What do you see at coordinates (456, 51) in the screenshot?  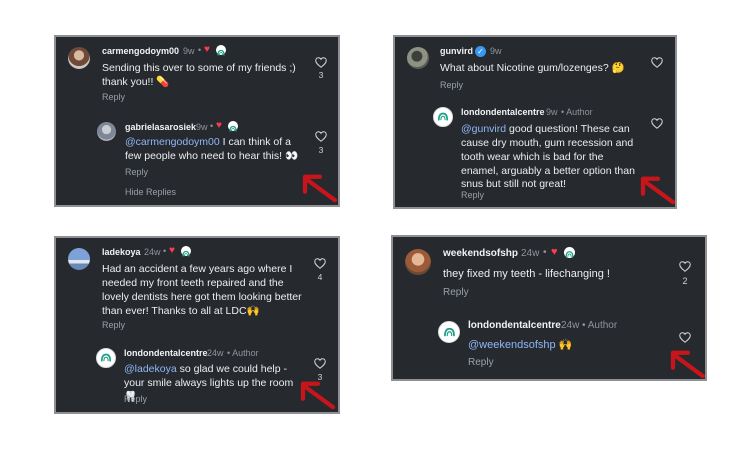 I see `username: gunvird` at bounding box center [456, 51].